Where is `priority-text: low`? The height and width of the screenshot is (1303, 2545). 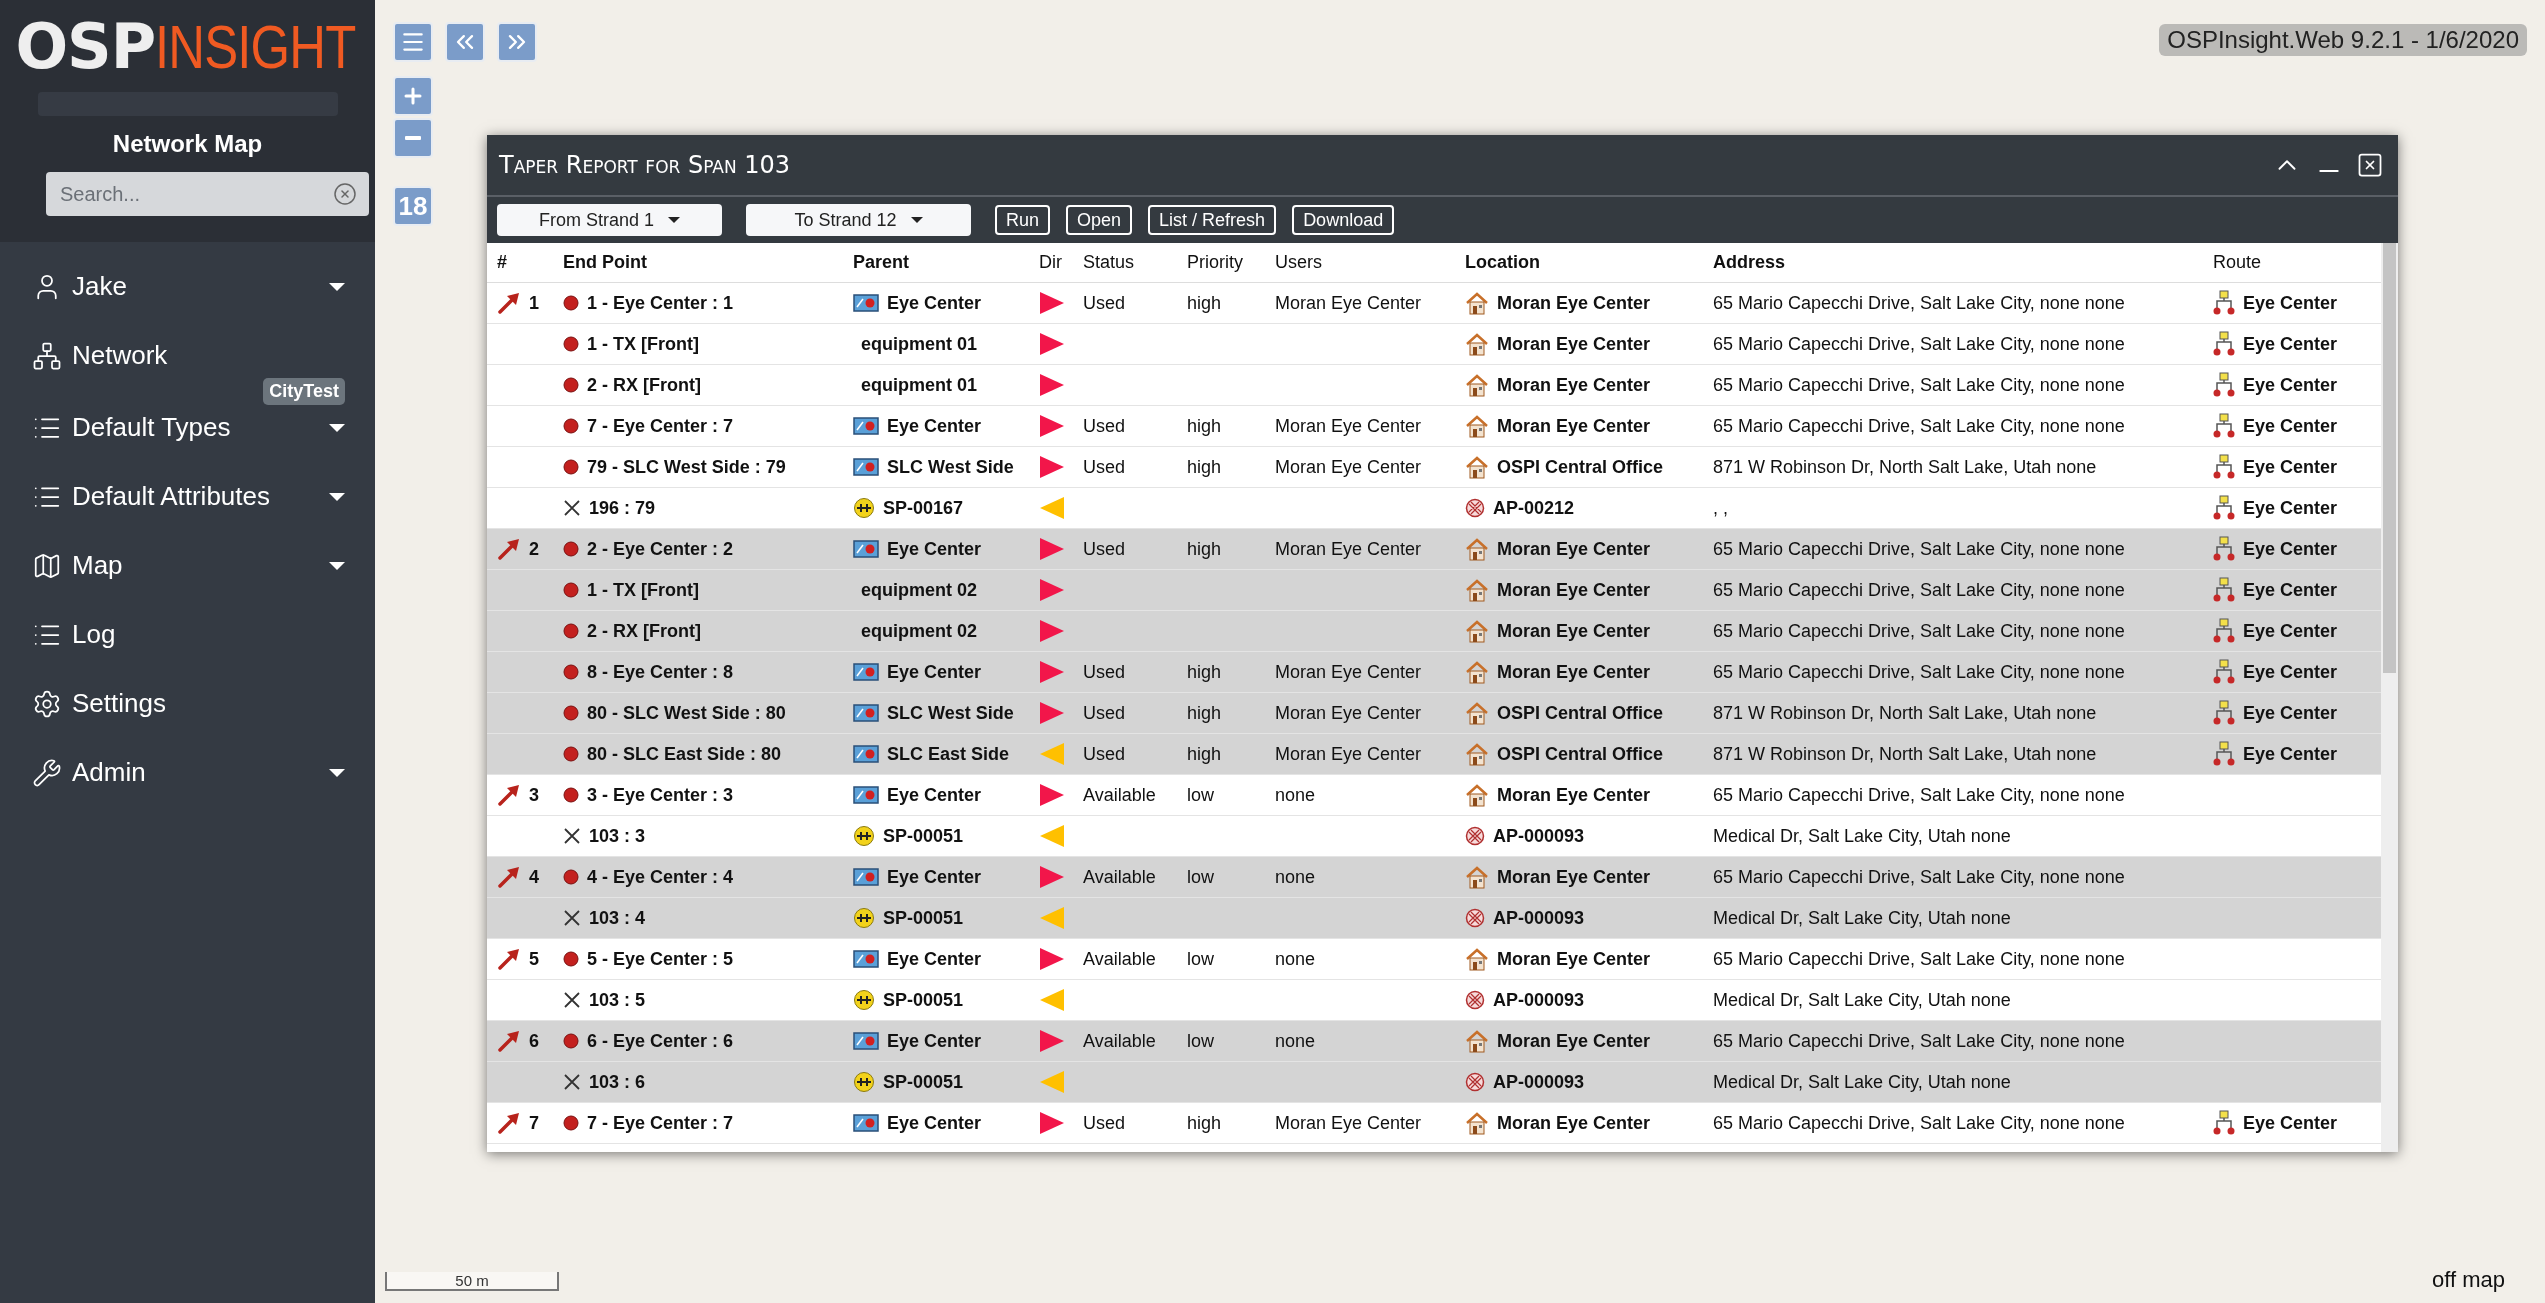 priority-text: low is located at coordinates (1200, 1041).